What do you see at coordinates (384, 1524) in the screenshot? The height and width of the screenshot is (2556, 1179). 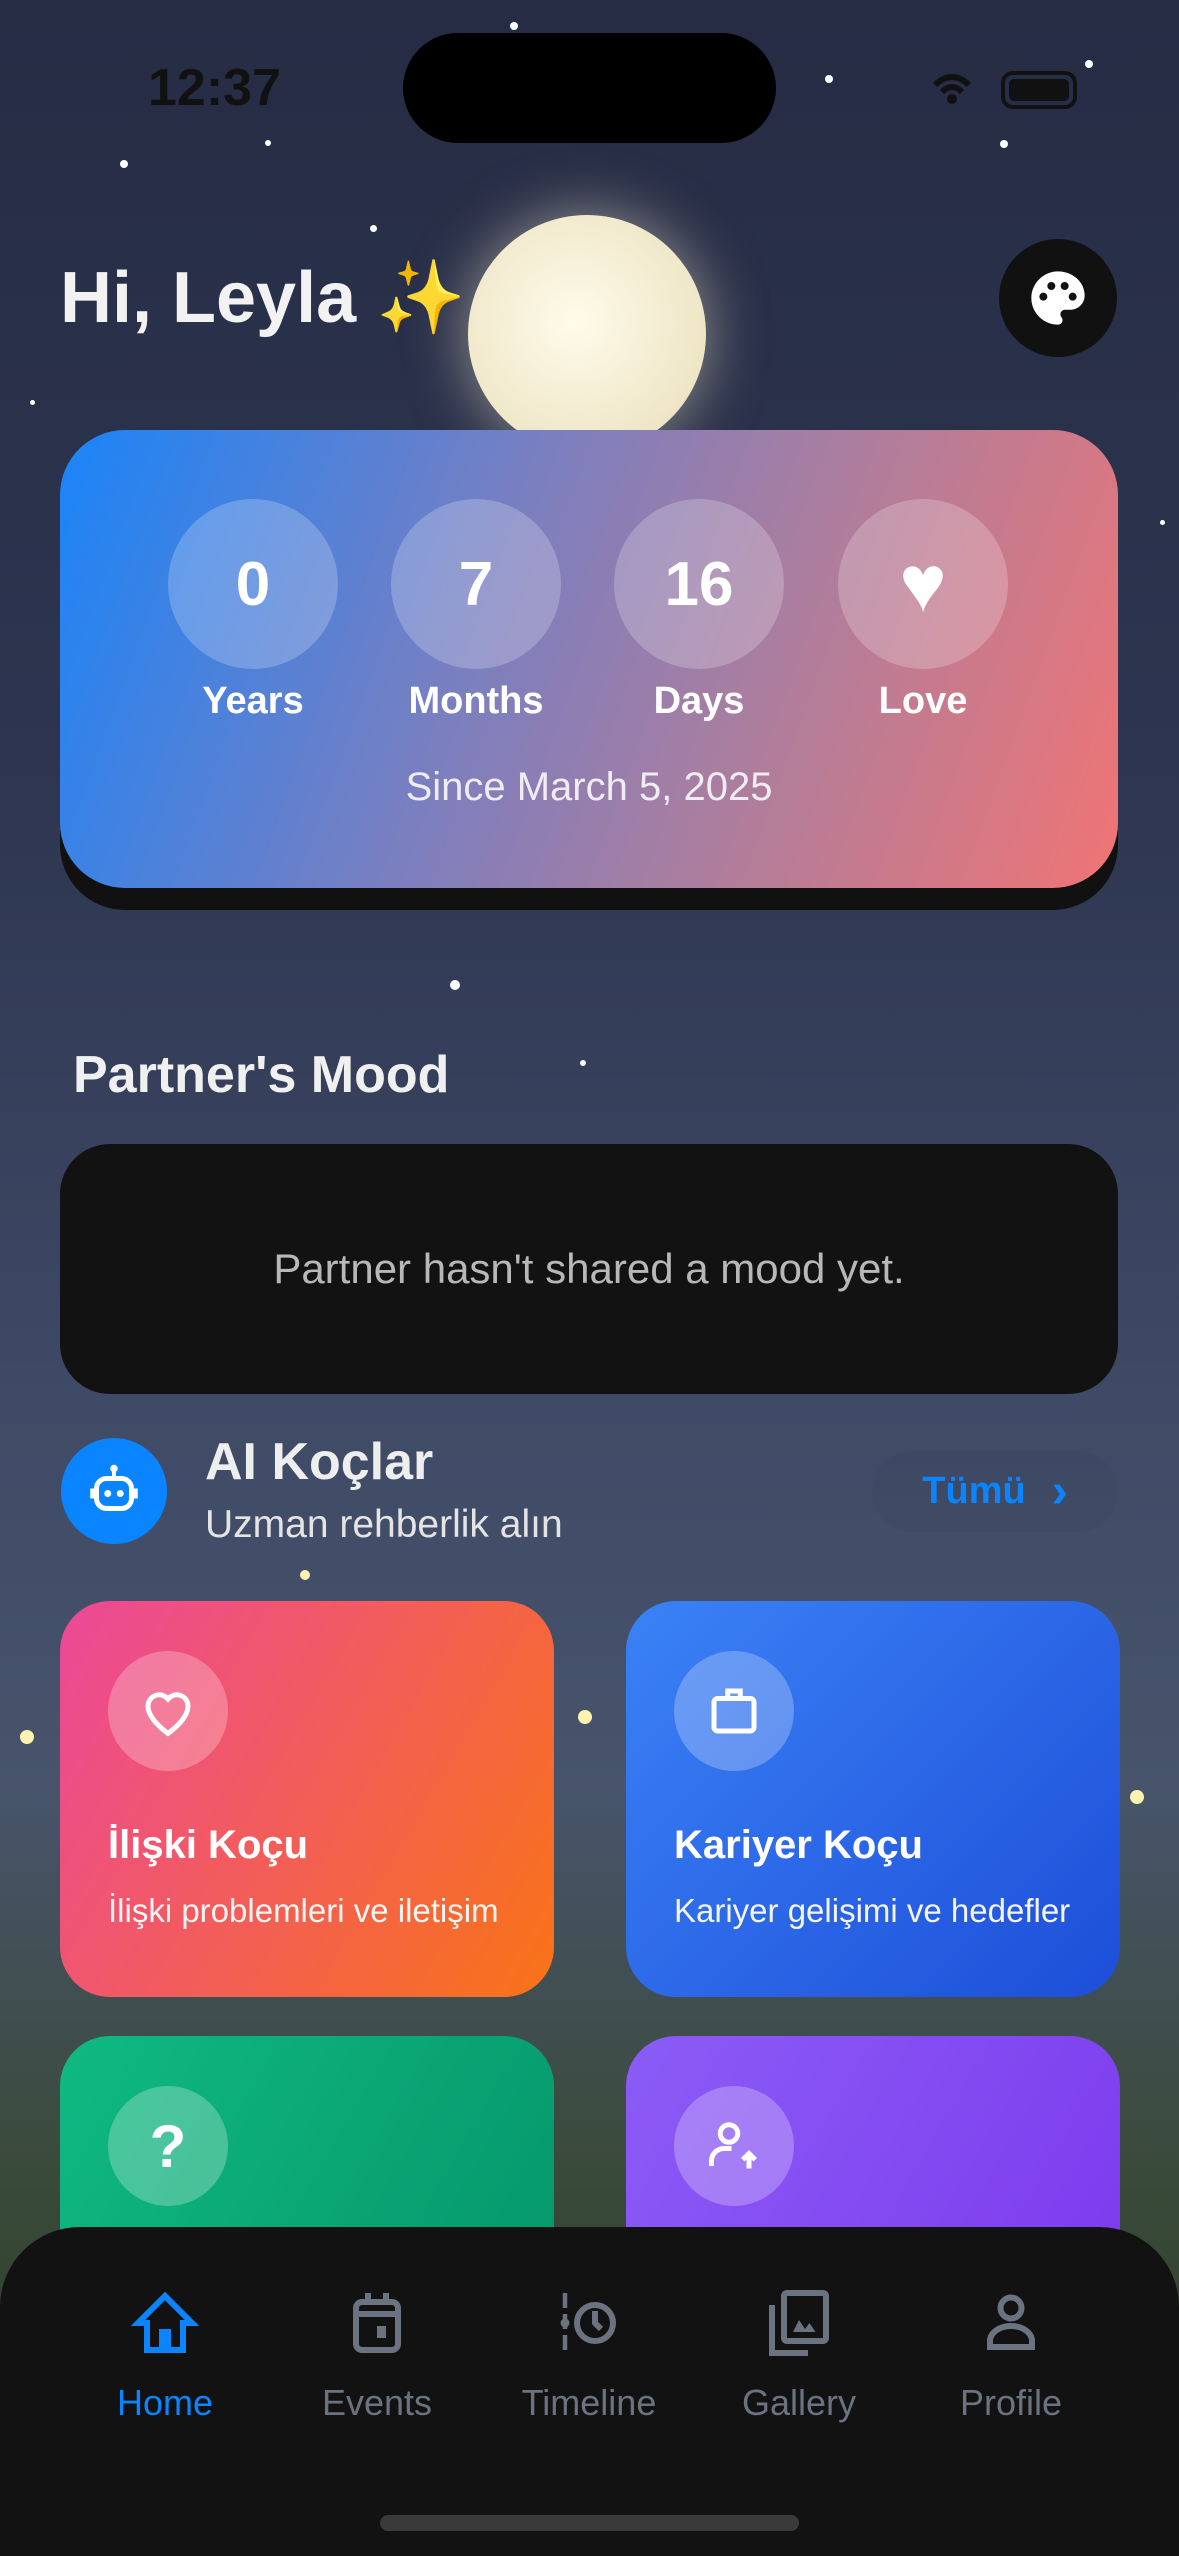 I see `ai-coaches-subtitle: Uzman rehberlik alın` at bounding box center [384, 1524].